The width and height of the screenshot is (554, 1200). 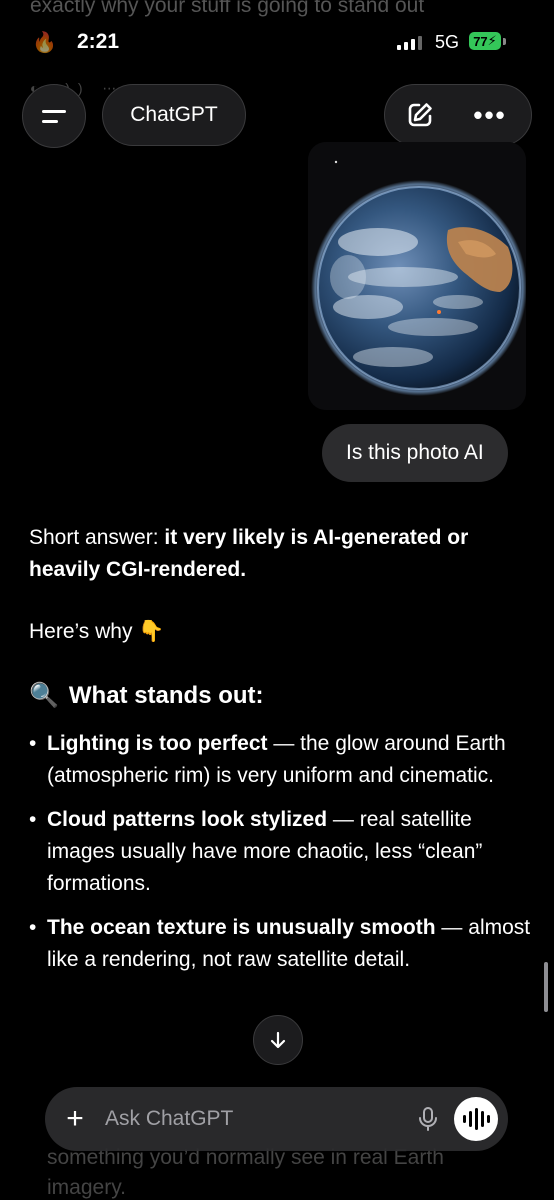 What do you see at coordinates (81, 631) in the screenshot?
I see `heres-why-text: Here’s why` at bounding box center [81, 631].